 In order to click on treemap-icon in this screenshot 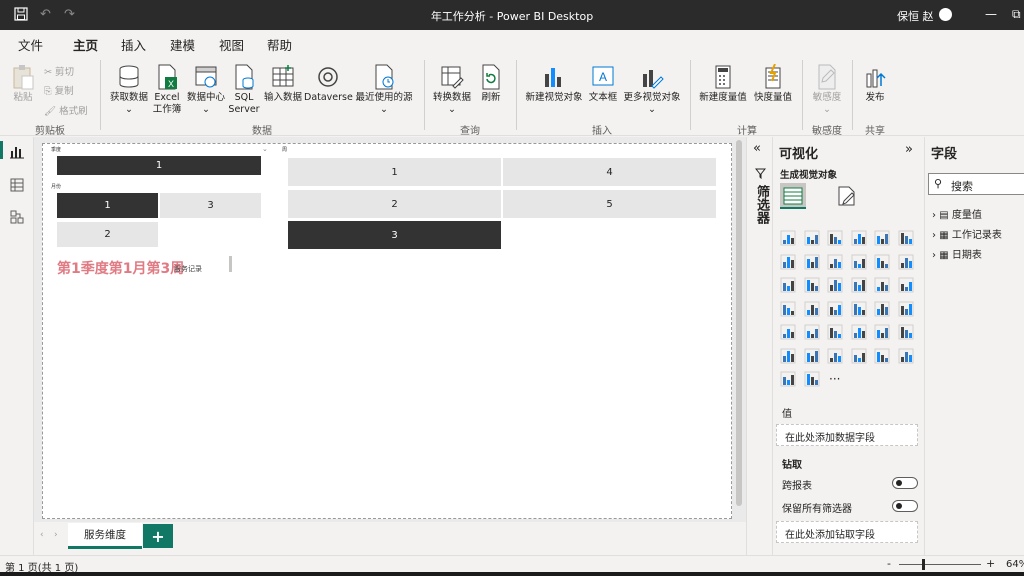, I will do `click(906, 285)`.